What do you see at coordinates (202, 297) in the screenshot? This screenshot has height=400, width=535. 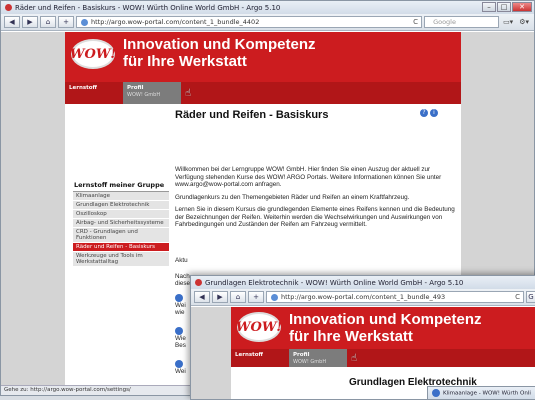 I see `front-back-icon: ◀` at bounding box center [202, 297].